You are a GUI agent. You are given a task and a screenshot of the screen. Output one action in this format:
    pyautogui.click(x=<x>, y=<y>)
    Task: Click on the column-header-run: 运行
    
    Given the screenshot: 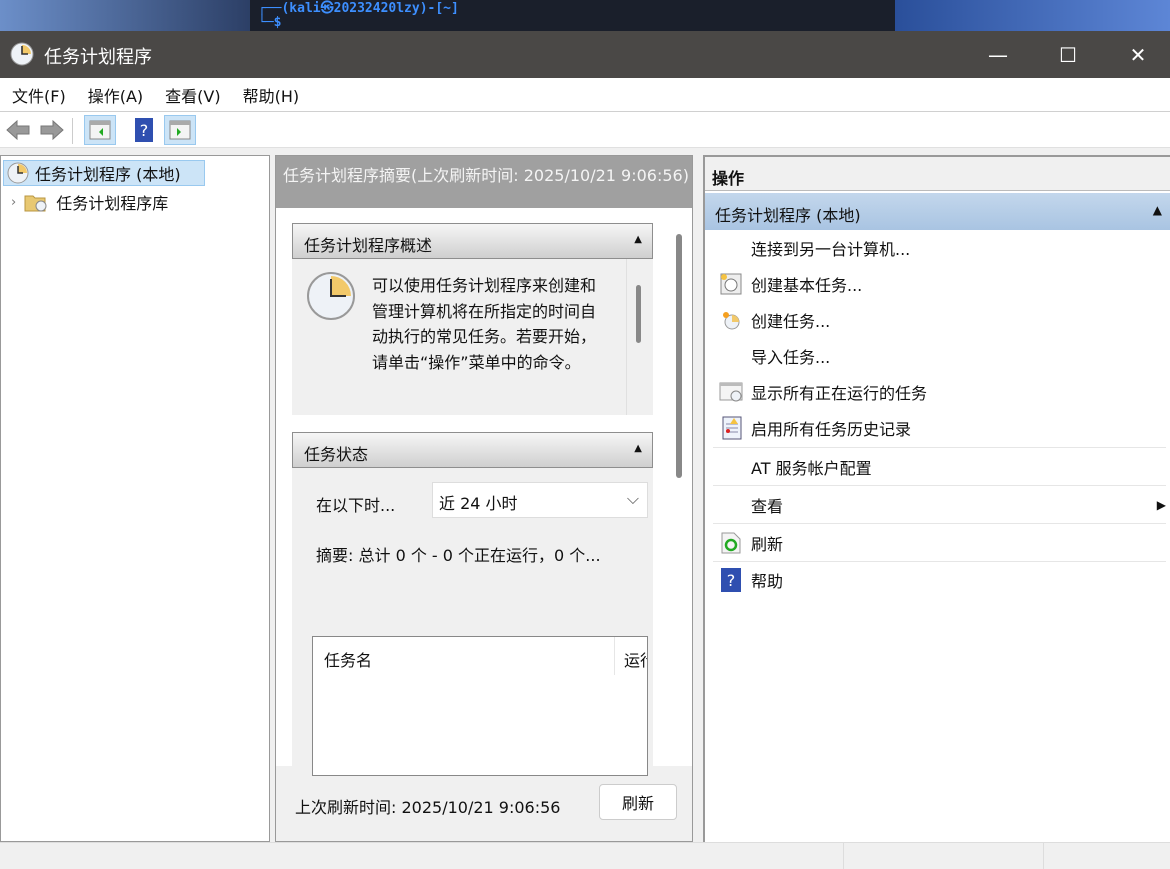 What is the action you would take?
    pyautogui.click(x=635, y=659)
    